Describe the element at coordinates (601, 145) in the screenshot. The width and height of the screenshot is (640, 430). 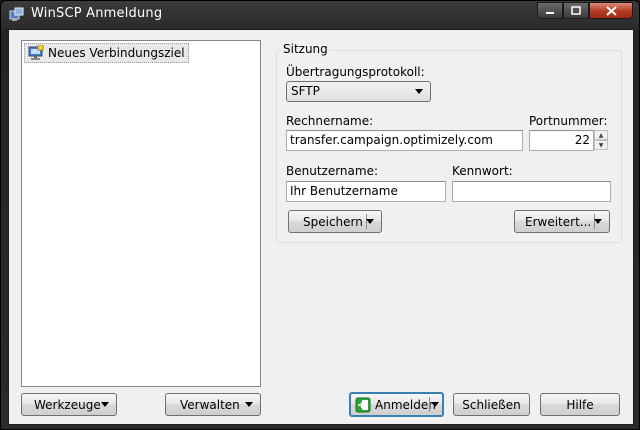
I see `spin-down-icon: ▼` at that location.